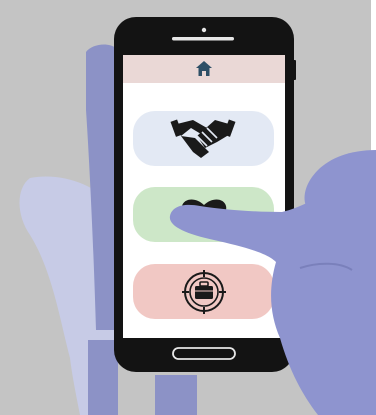 Image resolution: width=376 pixels, height=415 pixels. I want to click on left-arm-base, so click(176, 395).